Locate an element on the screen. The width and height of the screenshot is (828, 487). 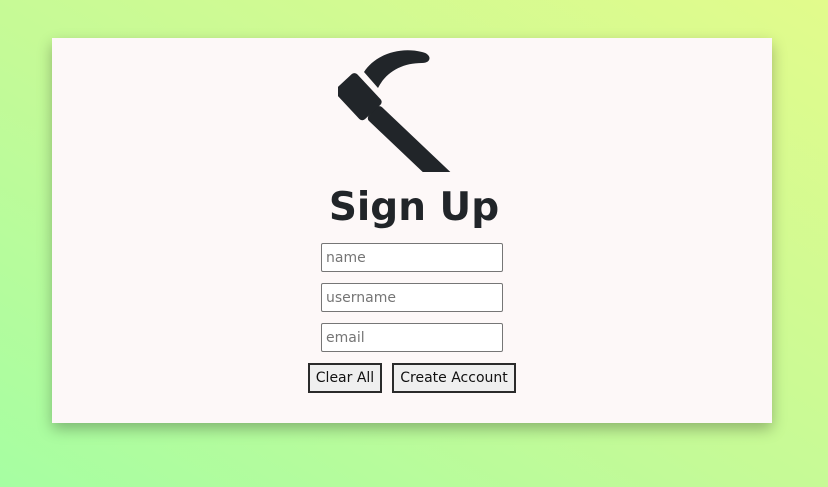
create-account-button: Create Account is located at coordinates (454, 378).